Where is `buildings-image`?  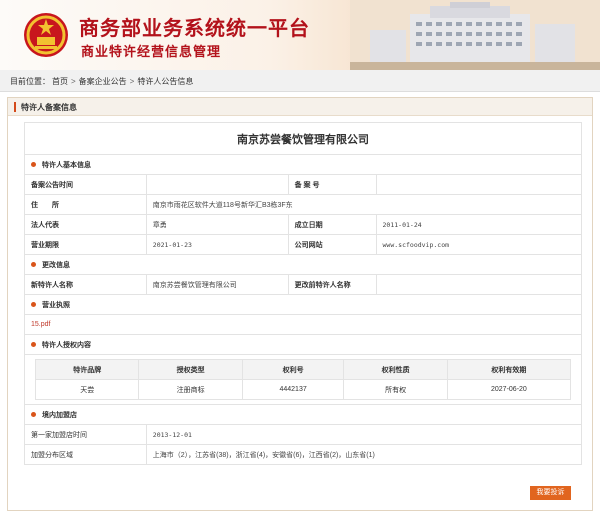 buildings-image is located at coordinates (475, 35).